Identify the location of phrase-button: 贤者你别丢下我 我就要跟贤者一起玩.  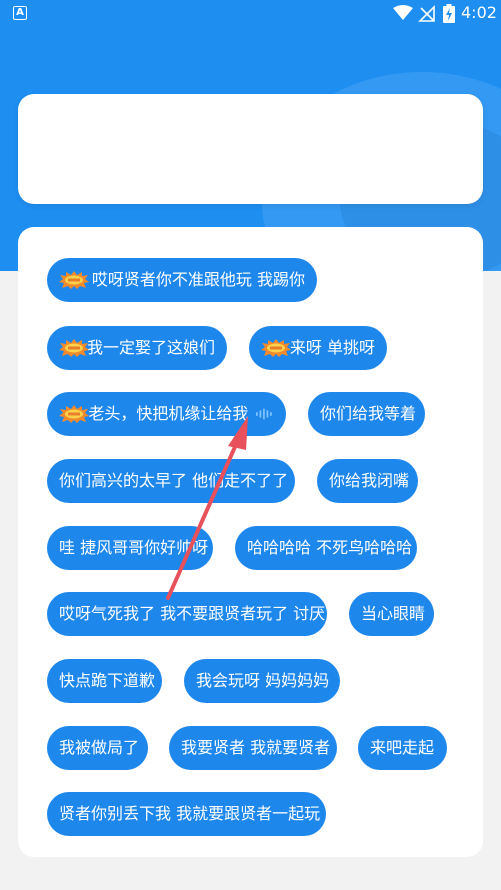
(186, 814).